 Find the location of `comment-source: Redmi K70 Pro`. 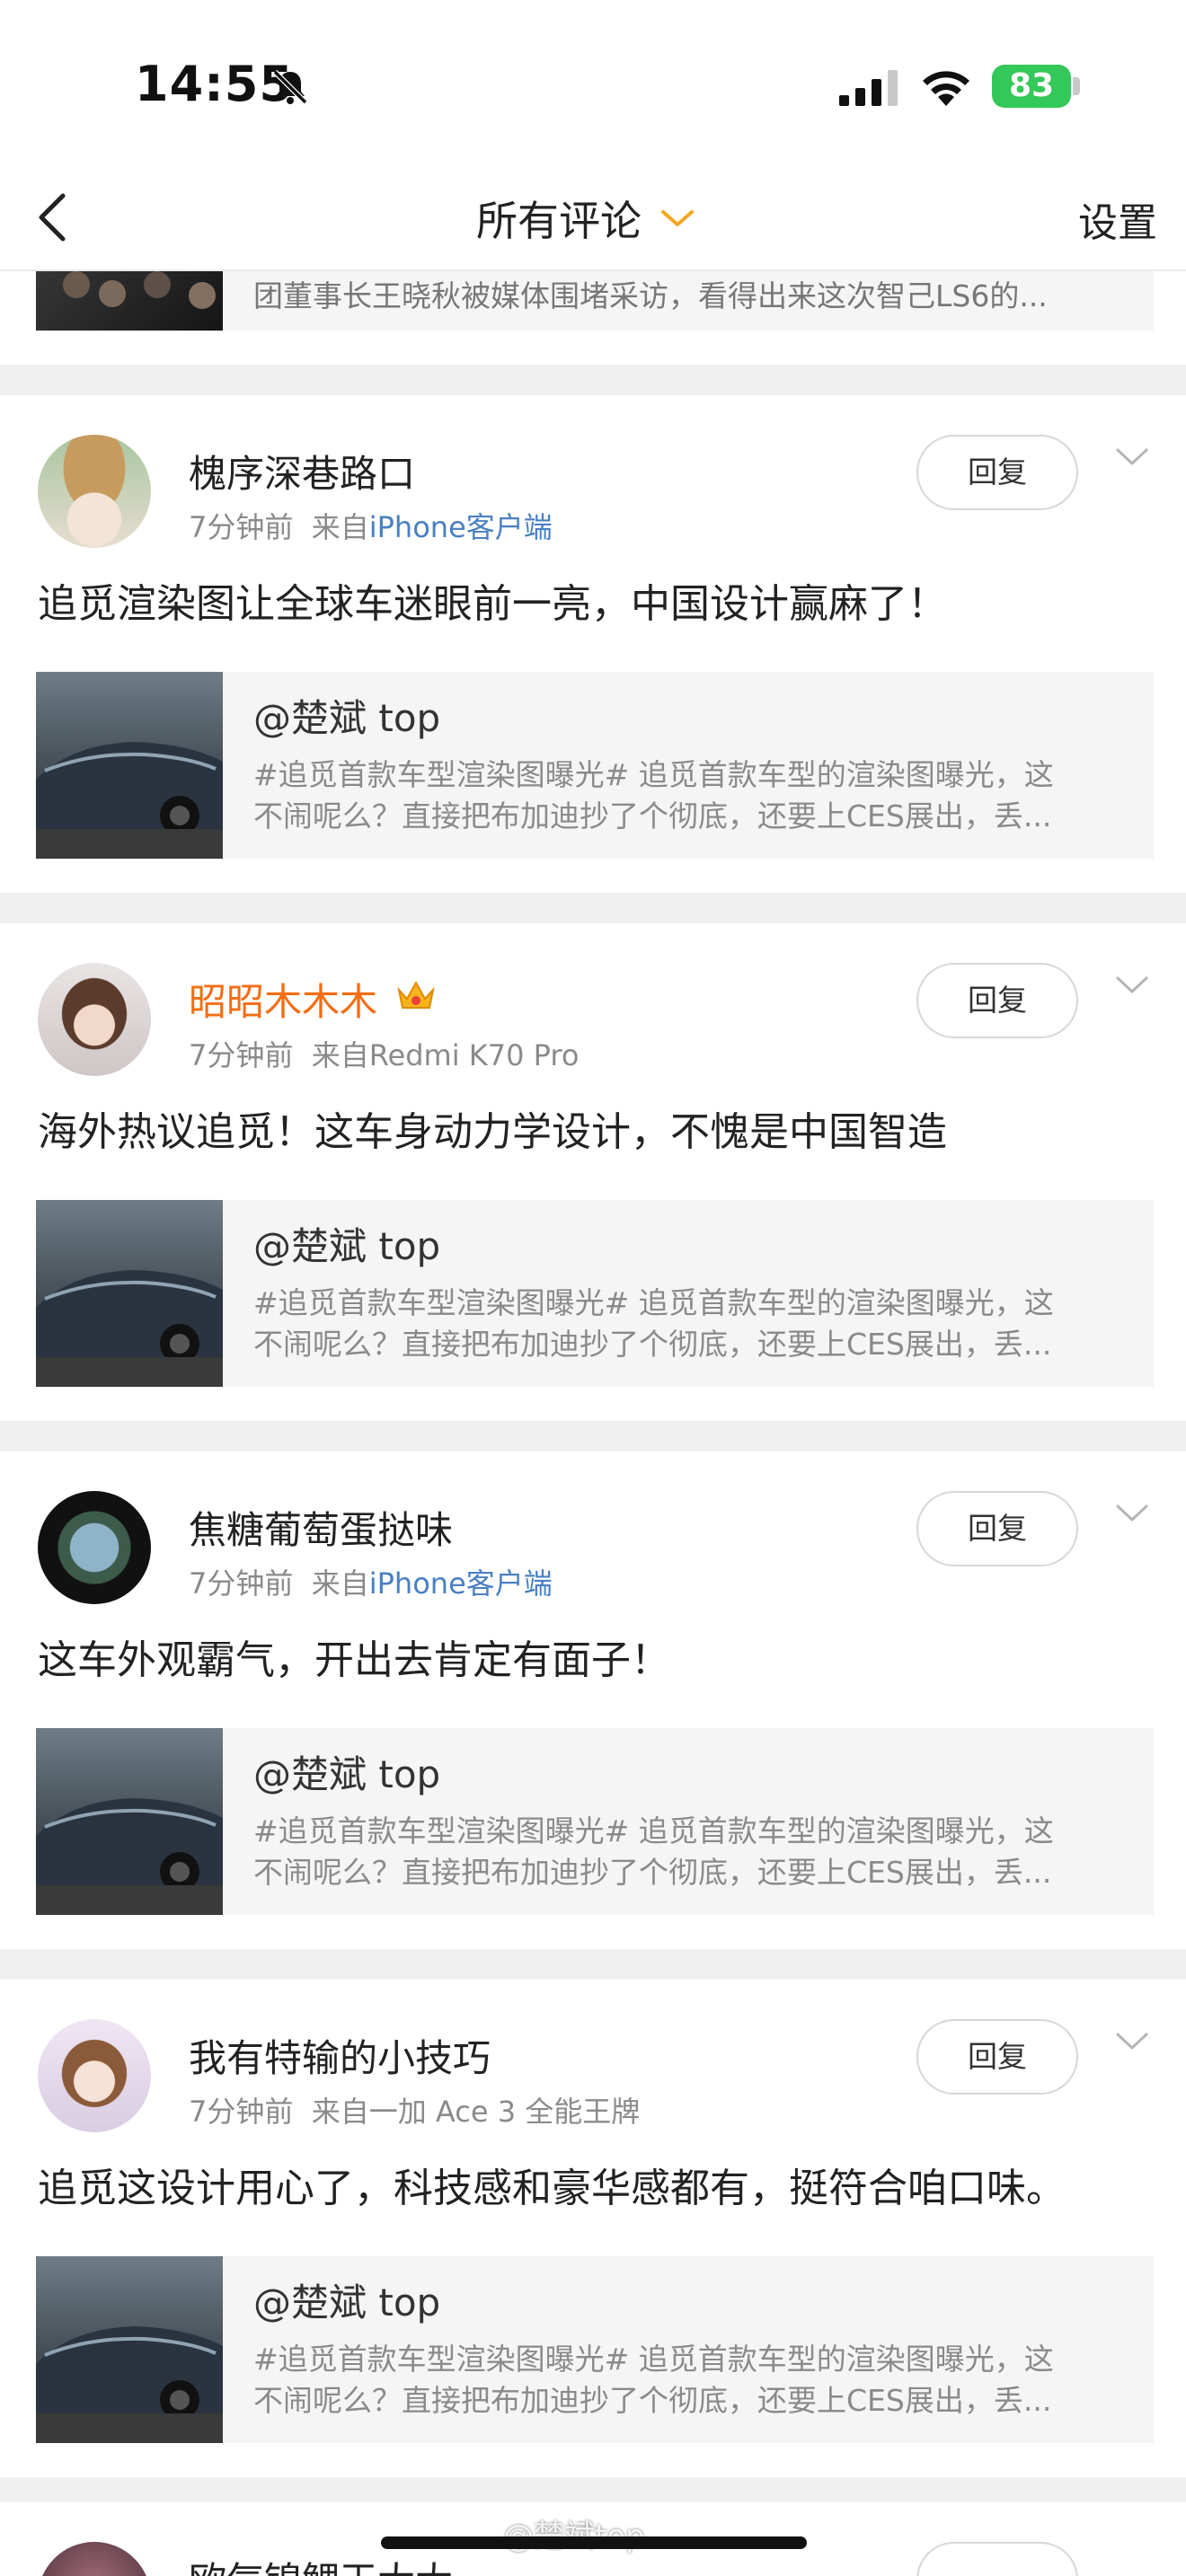

comment-source: Redmi K70 Pro is located at coordinates (474, 1055).